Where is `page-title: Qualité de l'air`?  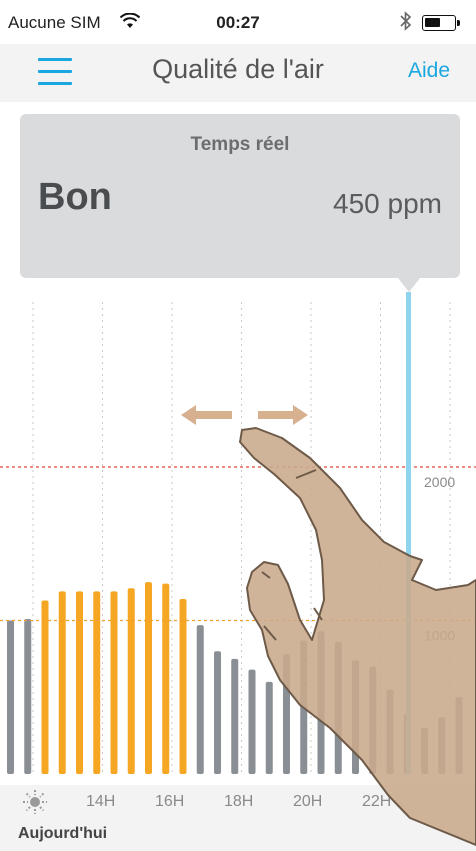 page-title: Qualité de l'air is located at coordinates (238, 69).